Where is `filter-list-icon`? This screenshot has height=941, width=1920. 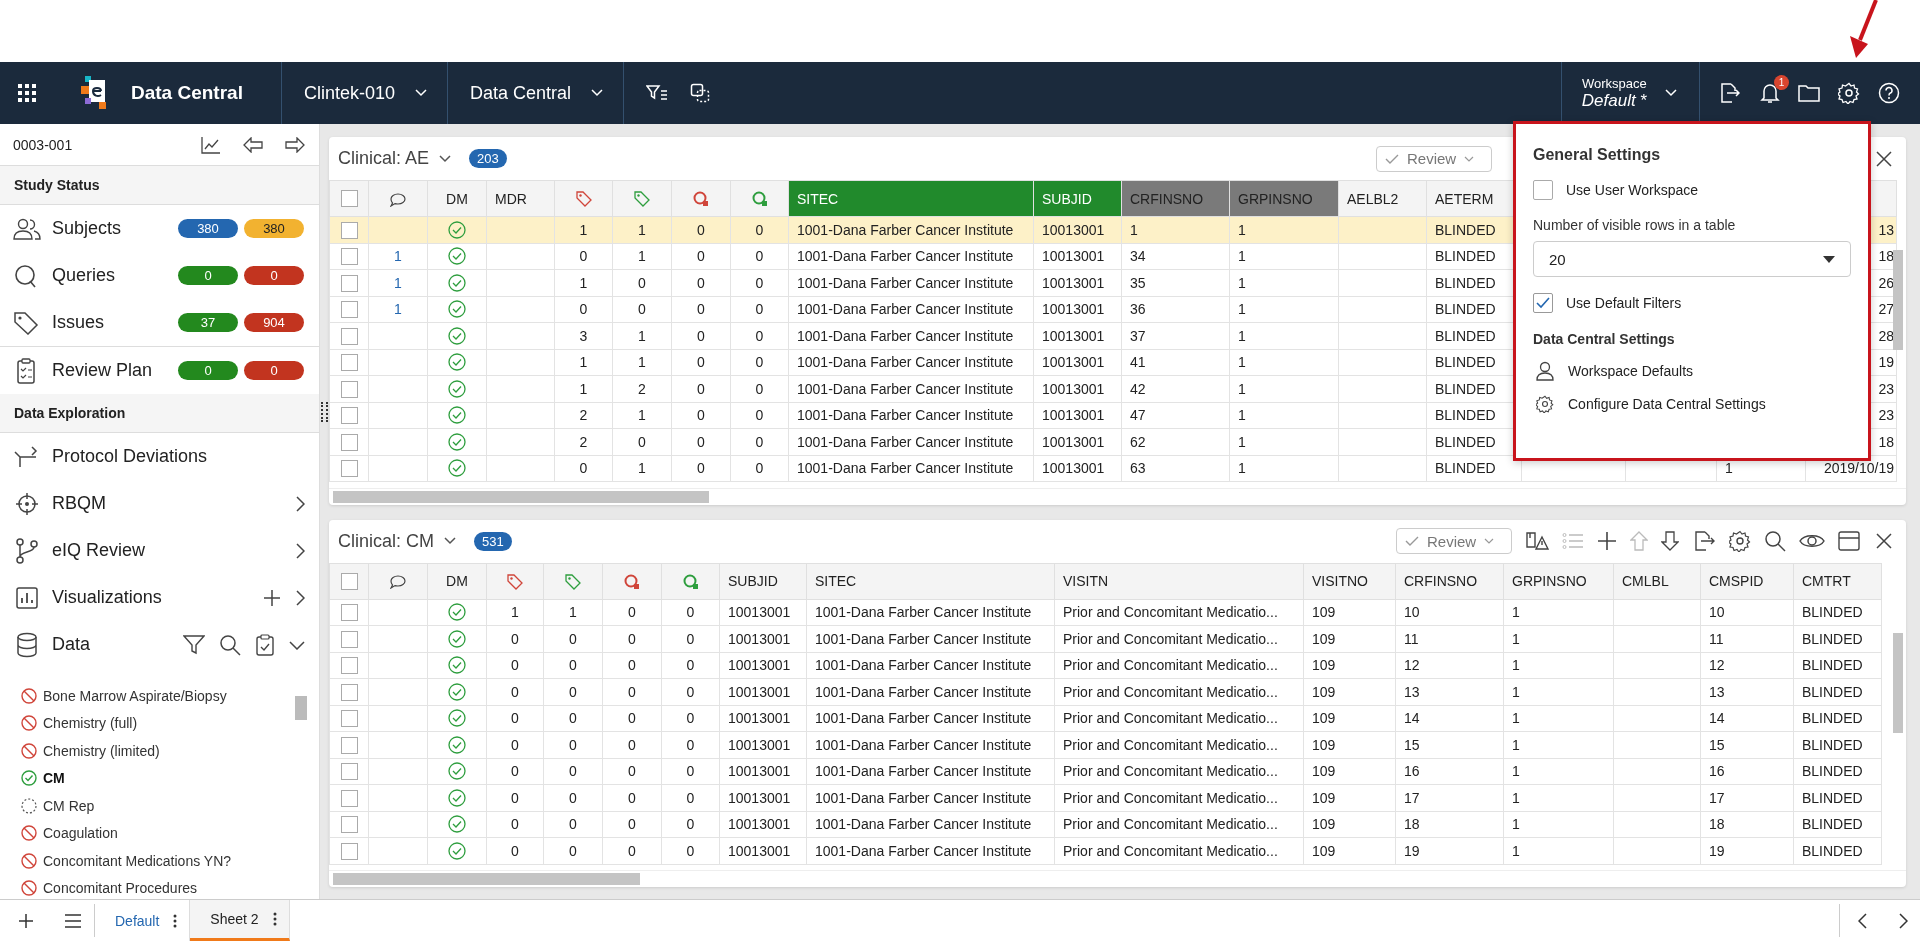
filter-list-icon is located at coordinates (657, 93).